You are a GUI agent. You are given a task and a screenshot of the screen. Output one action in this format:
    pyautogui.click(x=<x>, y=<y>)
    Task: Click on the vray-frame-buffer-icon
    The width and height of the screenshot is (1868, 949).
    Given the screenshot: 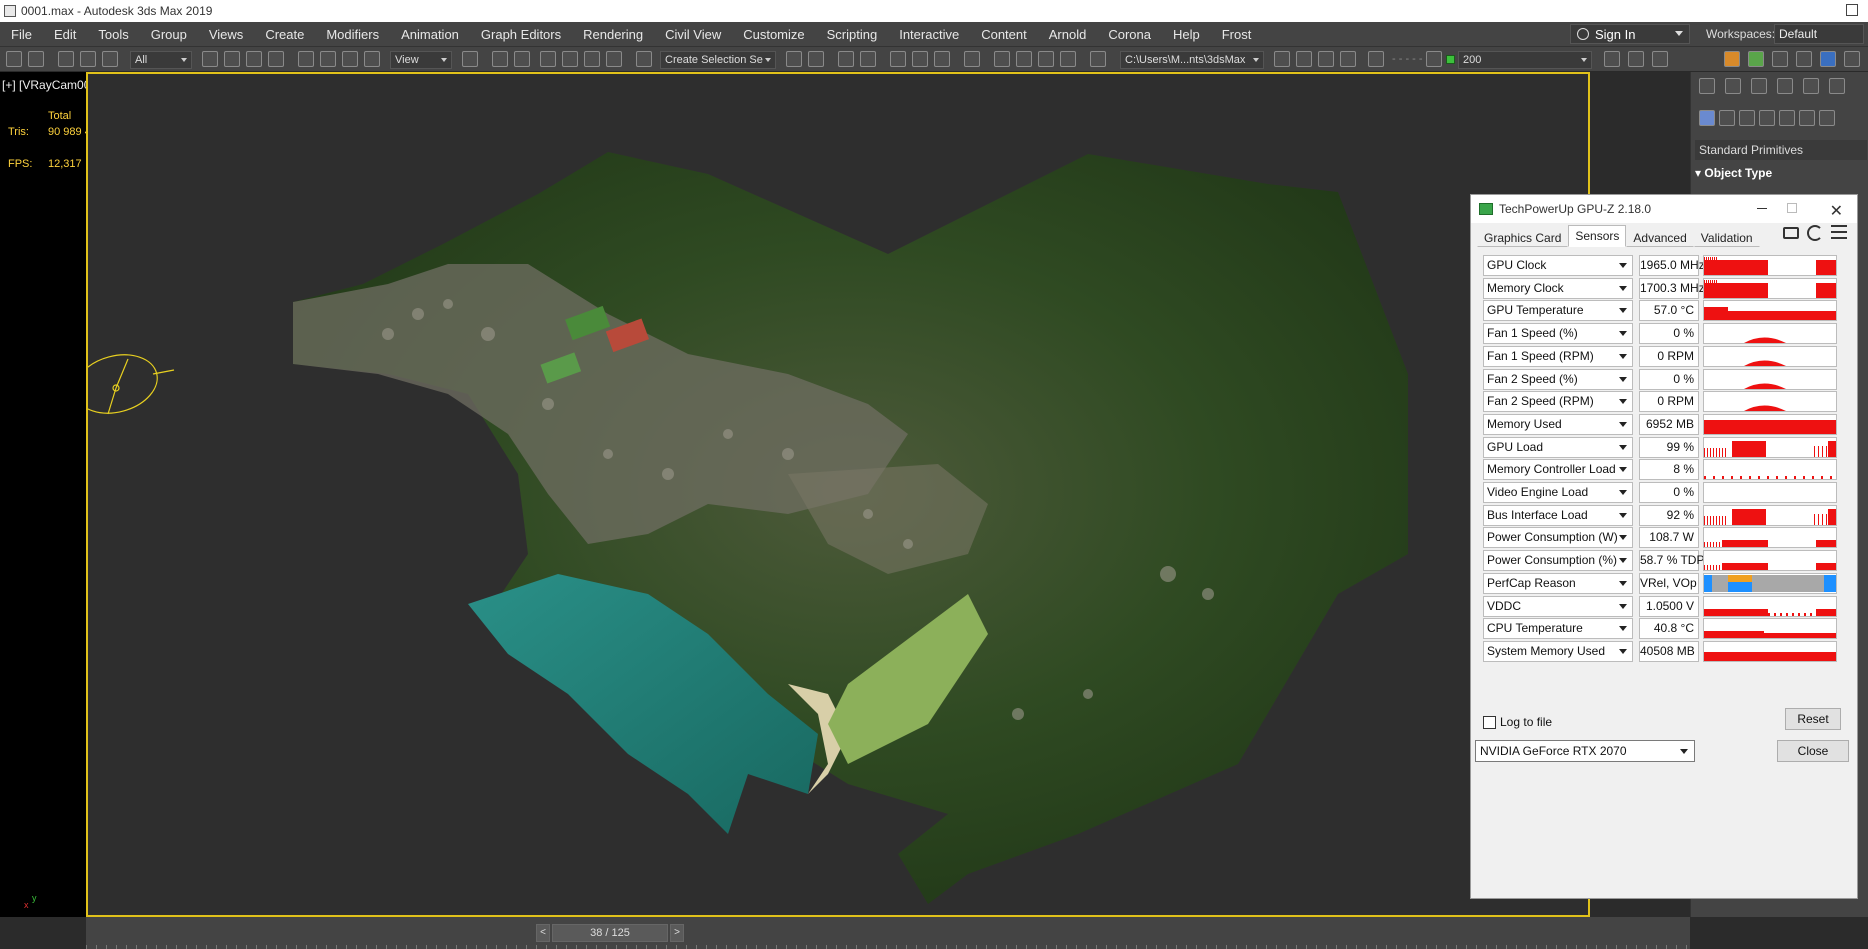 What is the action you would take?
    pyautogui.click(x=1282, y=59)
    